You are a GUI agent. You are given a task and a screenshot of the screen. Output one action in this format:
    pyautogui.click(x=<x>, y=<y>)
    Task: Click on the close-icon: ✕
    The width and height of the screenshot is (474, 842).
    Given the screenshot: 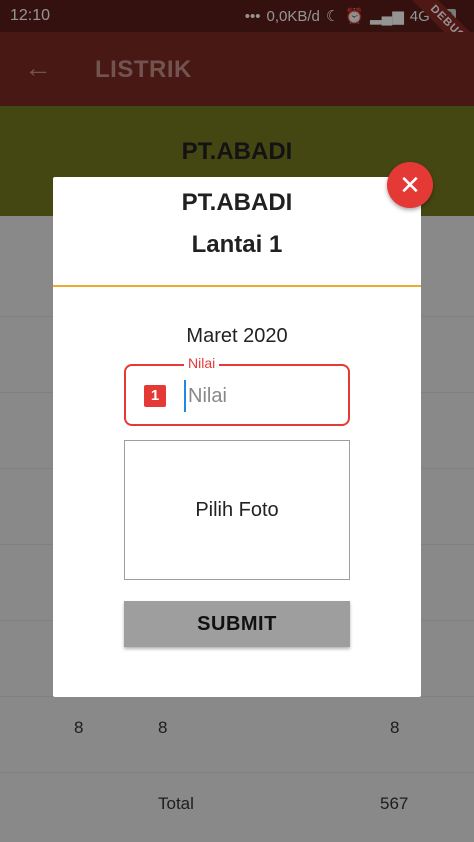 What is the action you would take?
    pyautogui.click(x=410, y=185)
    